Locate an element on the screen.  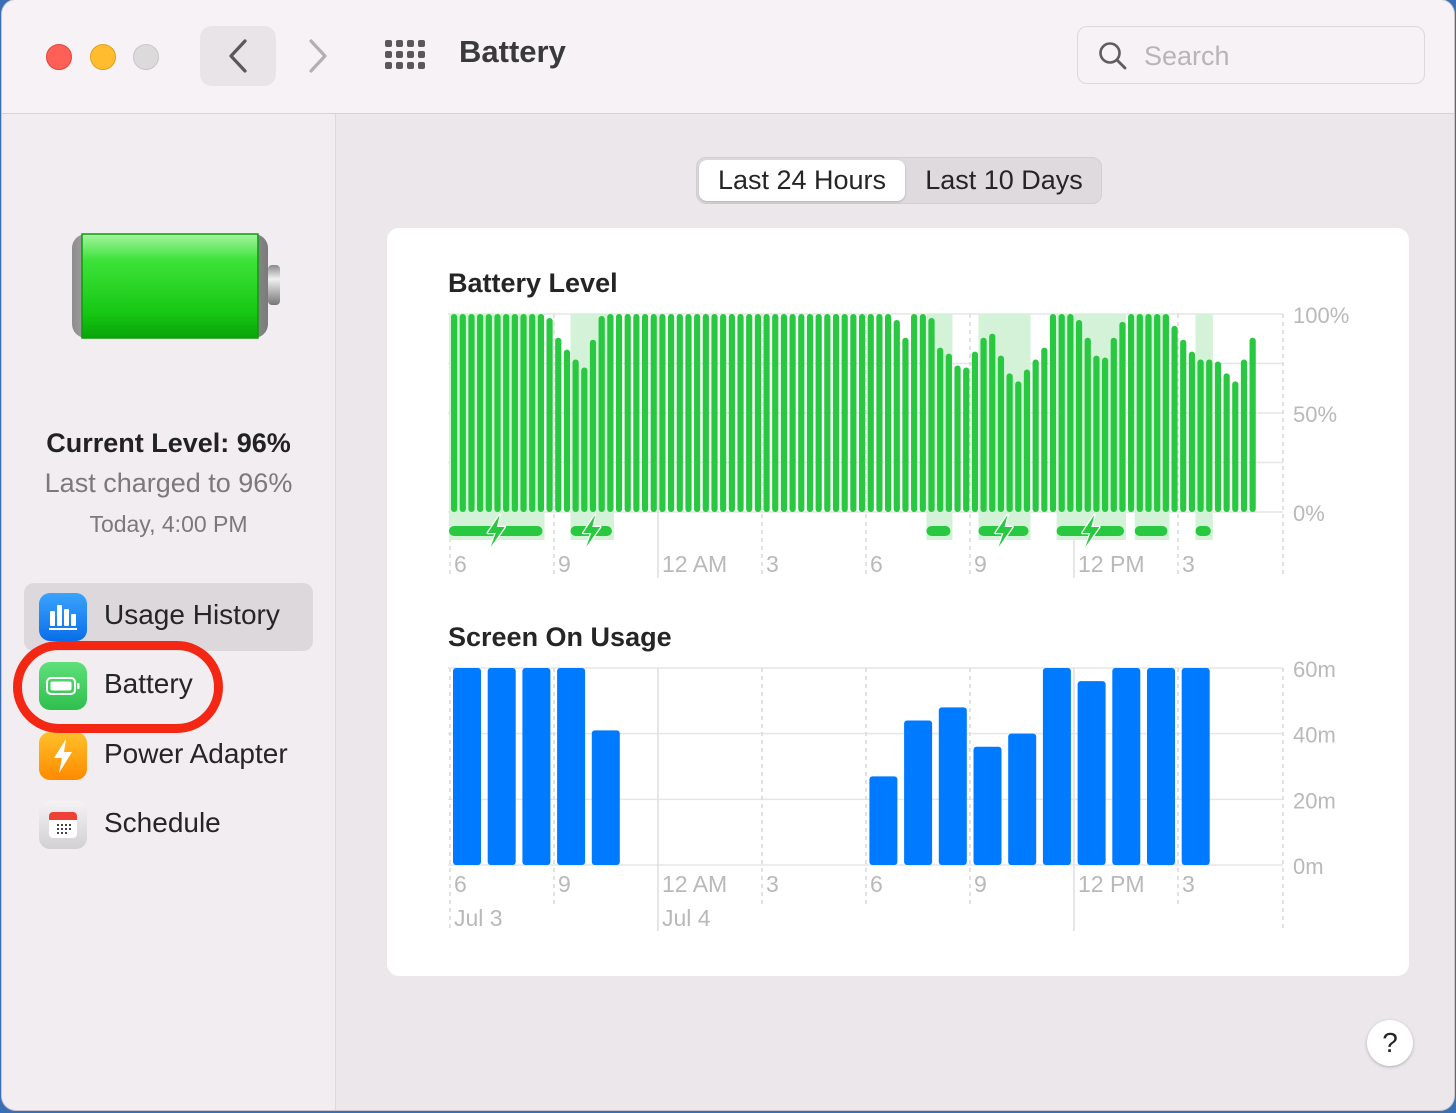
usage-x-tick-label: 6 is located at coordinates (460, 884).